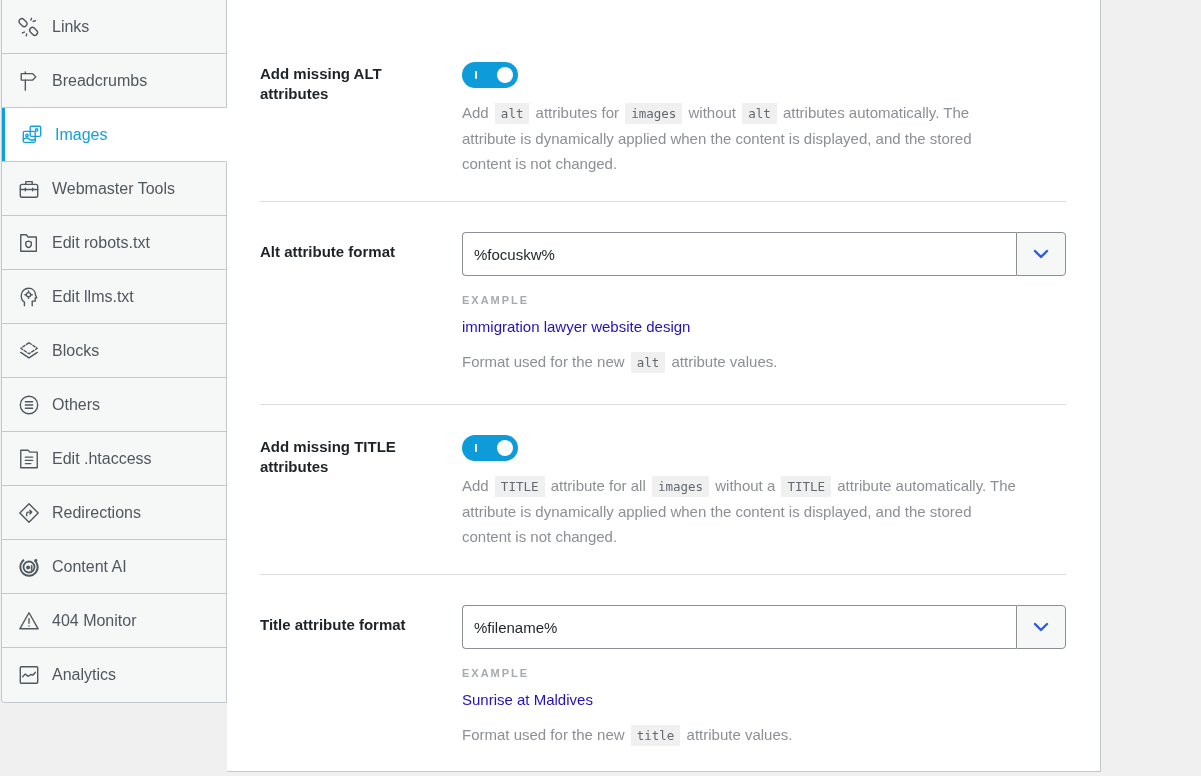 The height and width of the screenshot is (776, 1201). I want to click on sidebar-item-label: Content AI, so click(89, 566).